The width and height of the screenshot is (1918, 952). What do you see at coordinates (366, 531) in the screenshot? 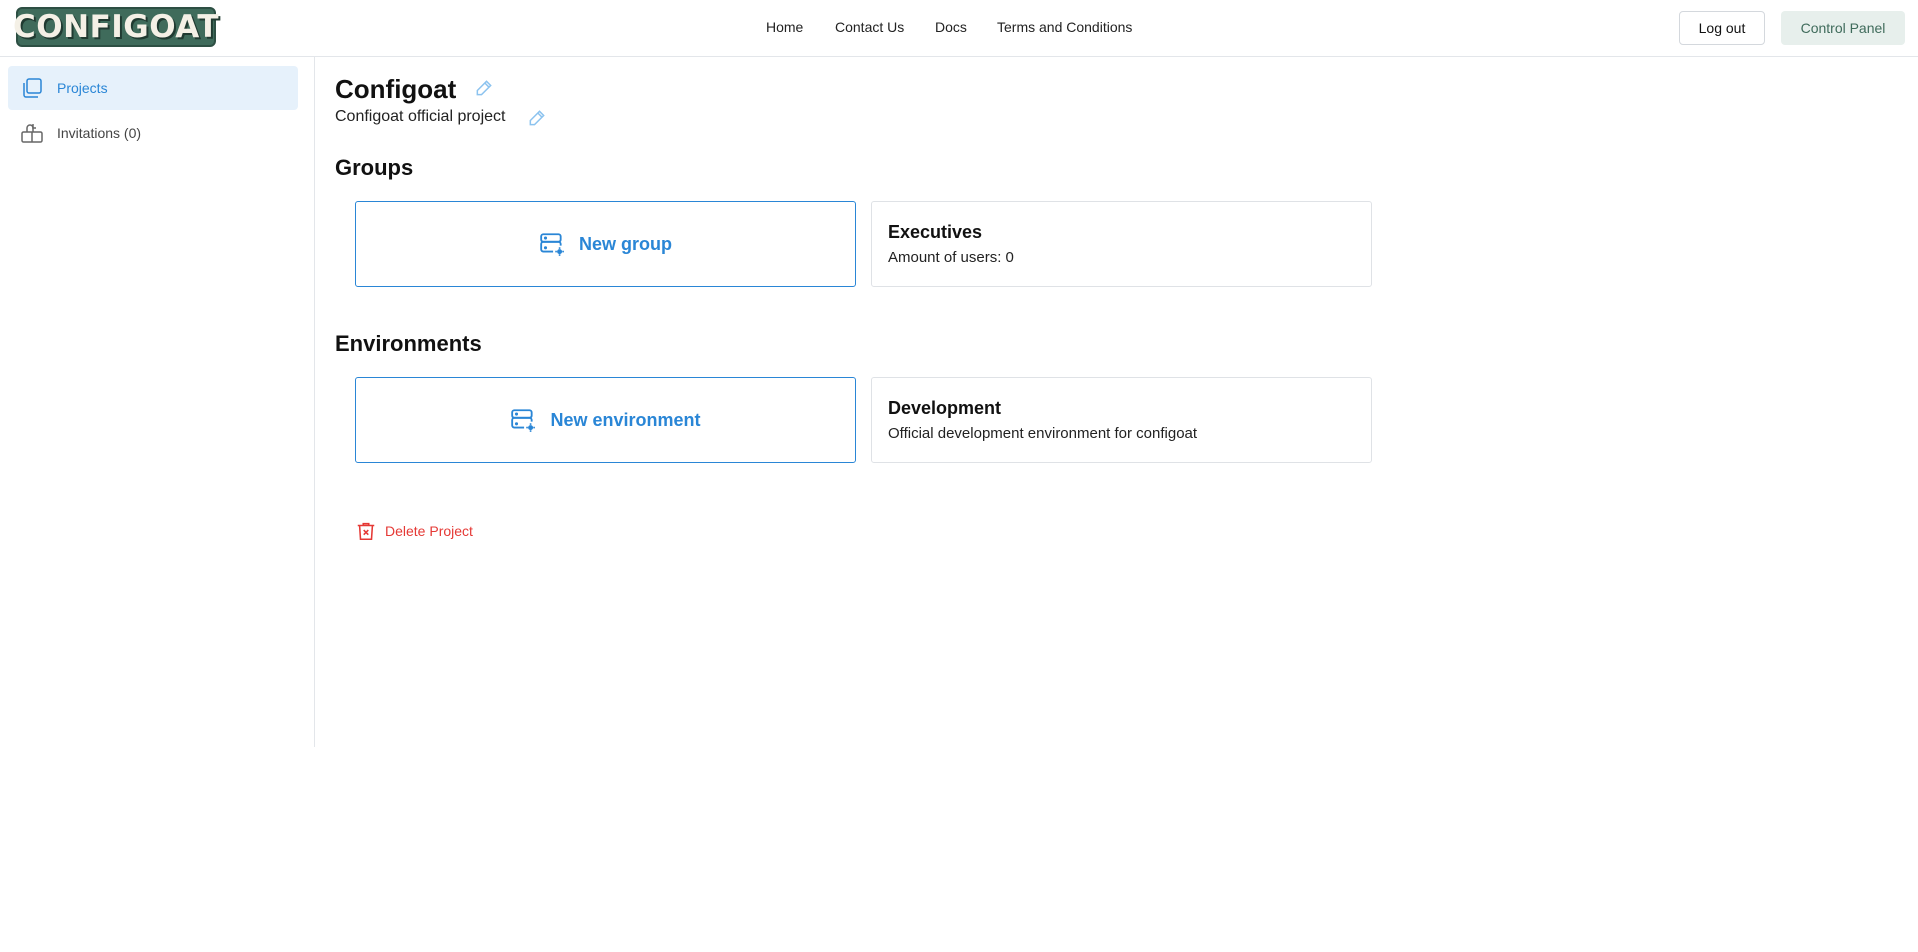
I see `trash-icon` at bounding box center [366, 531].